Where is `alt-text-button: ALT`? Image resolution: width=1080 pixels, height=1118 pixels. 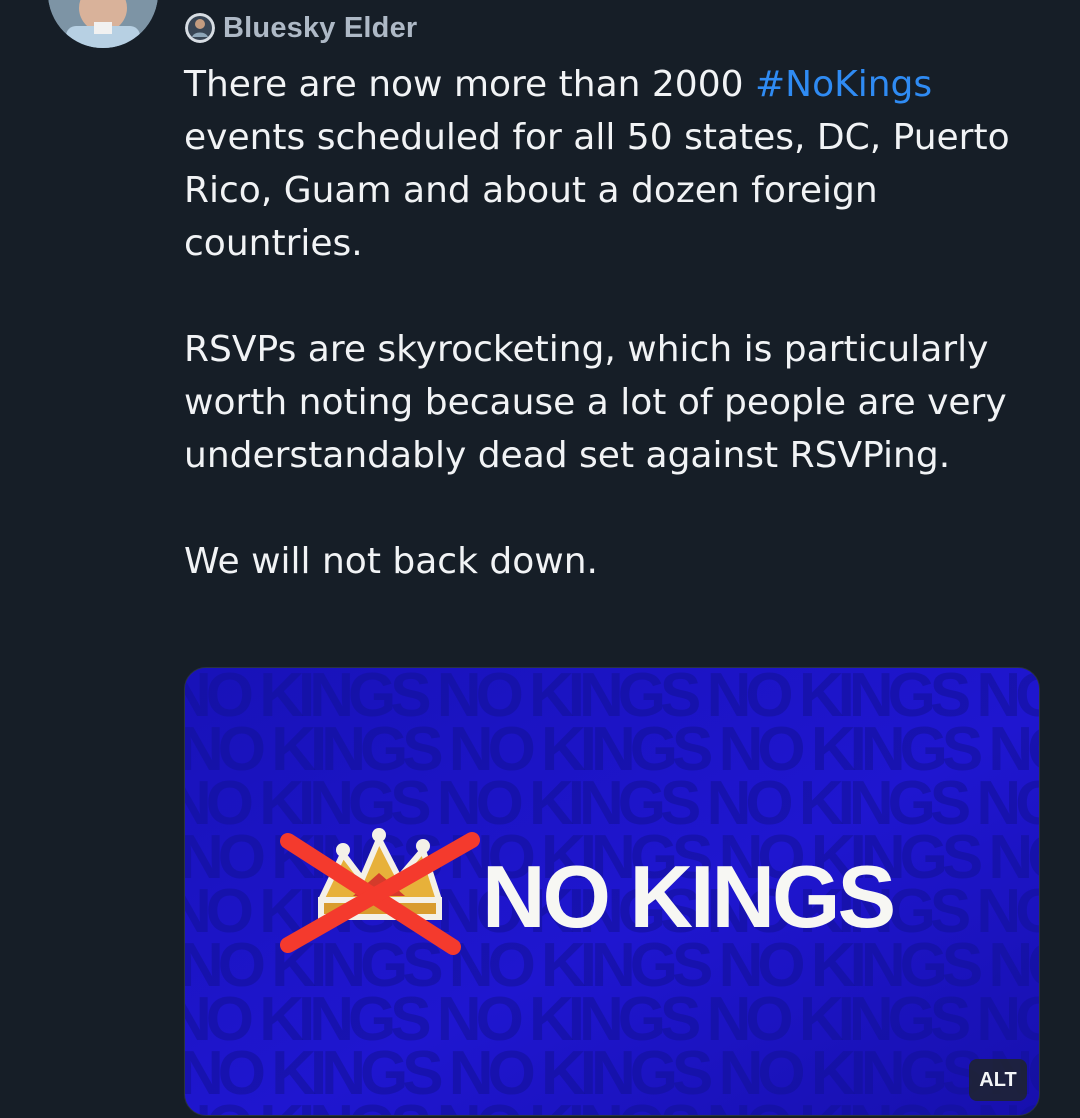 alt-text-button: ALT is located at coordinates (998, 1080).